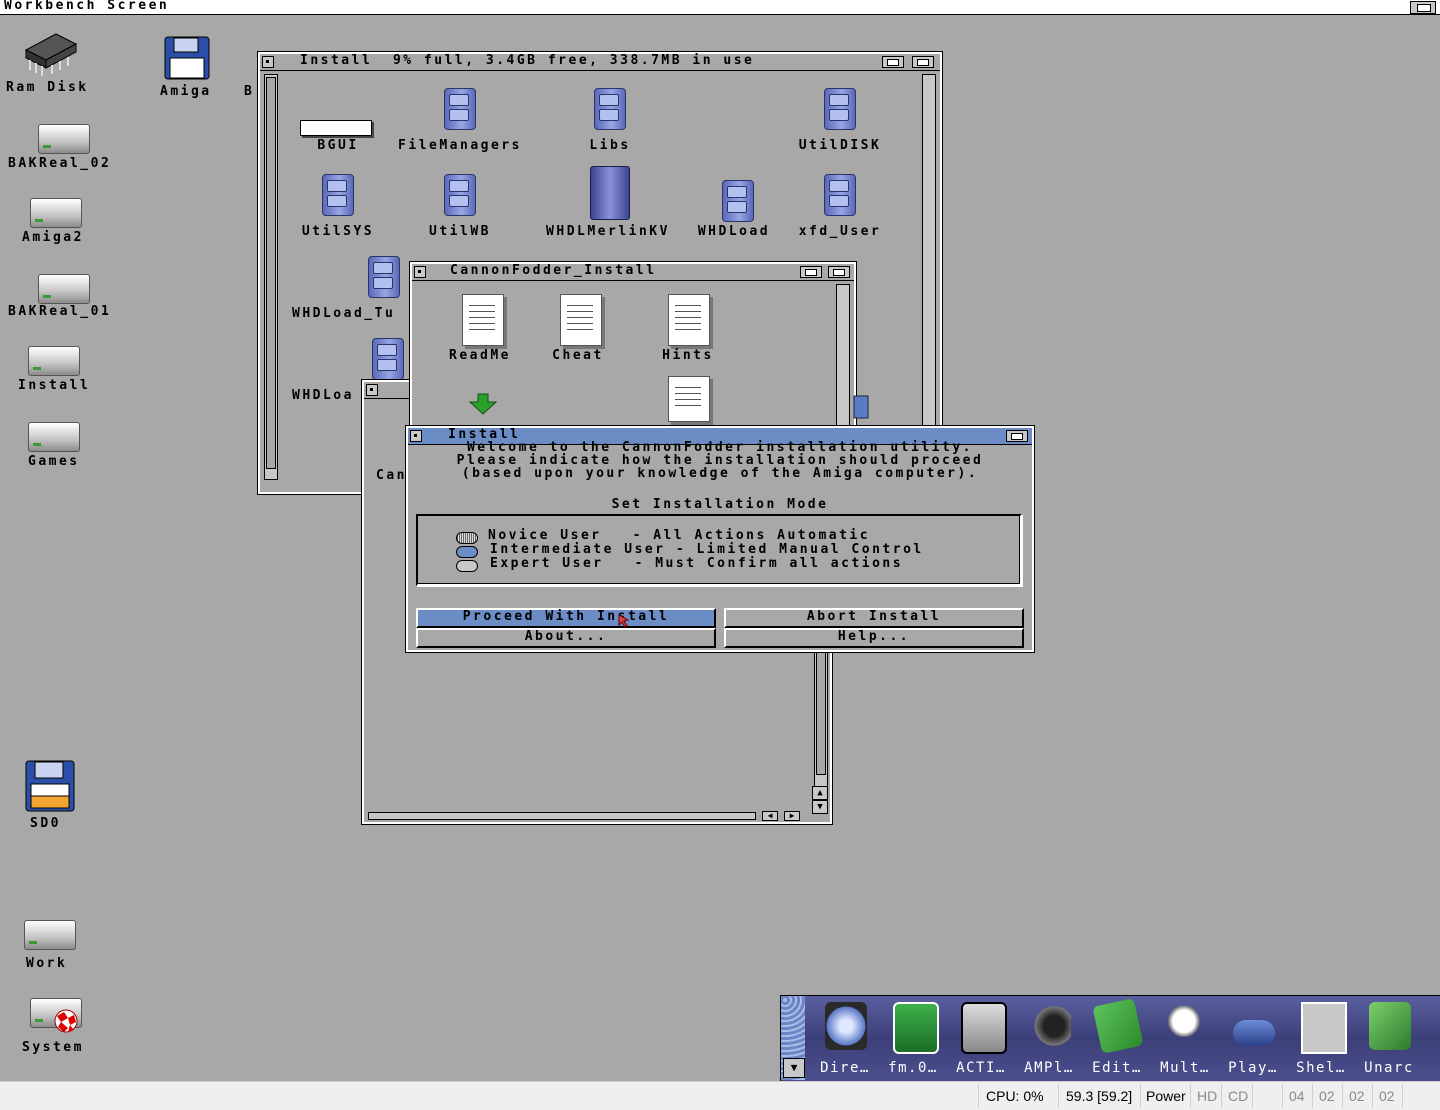  I want to click on scroll-up-arrow-icon: ▲, so click(820, 793).